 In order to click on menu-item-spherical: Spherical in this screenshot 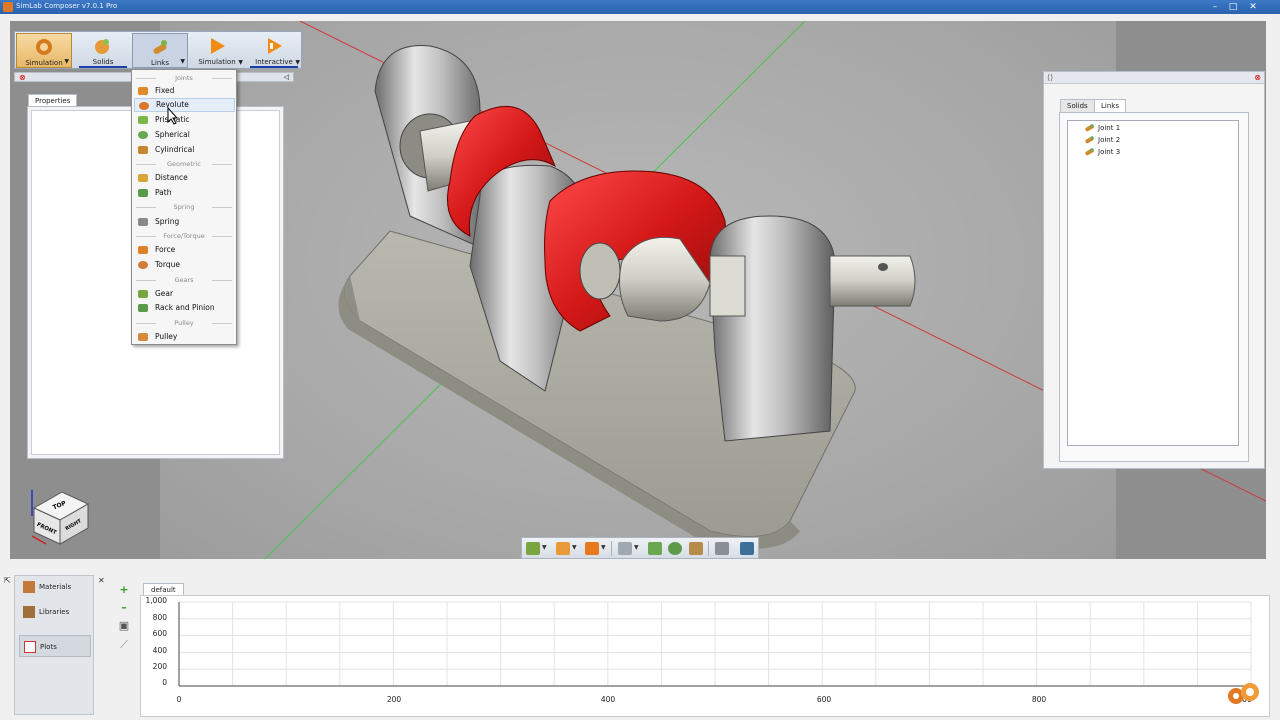, I will do `click(184, 135)`.